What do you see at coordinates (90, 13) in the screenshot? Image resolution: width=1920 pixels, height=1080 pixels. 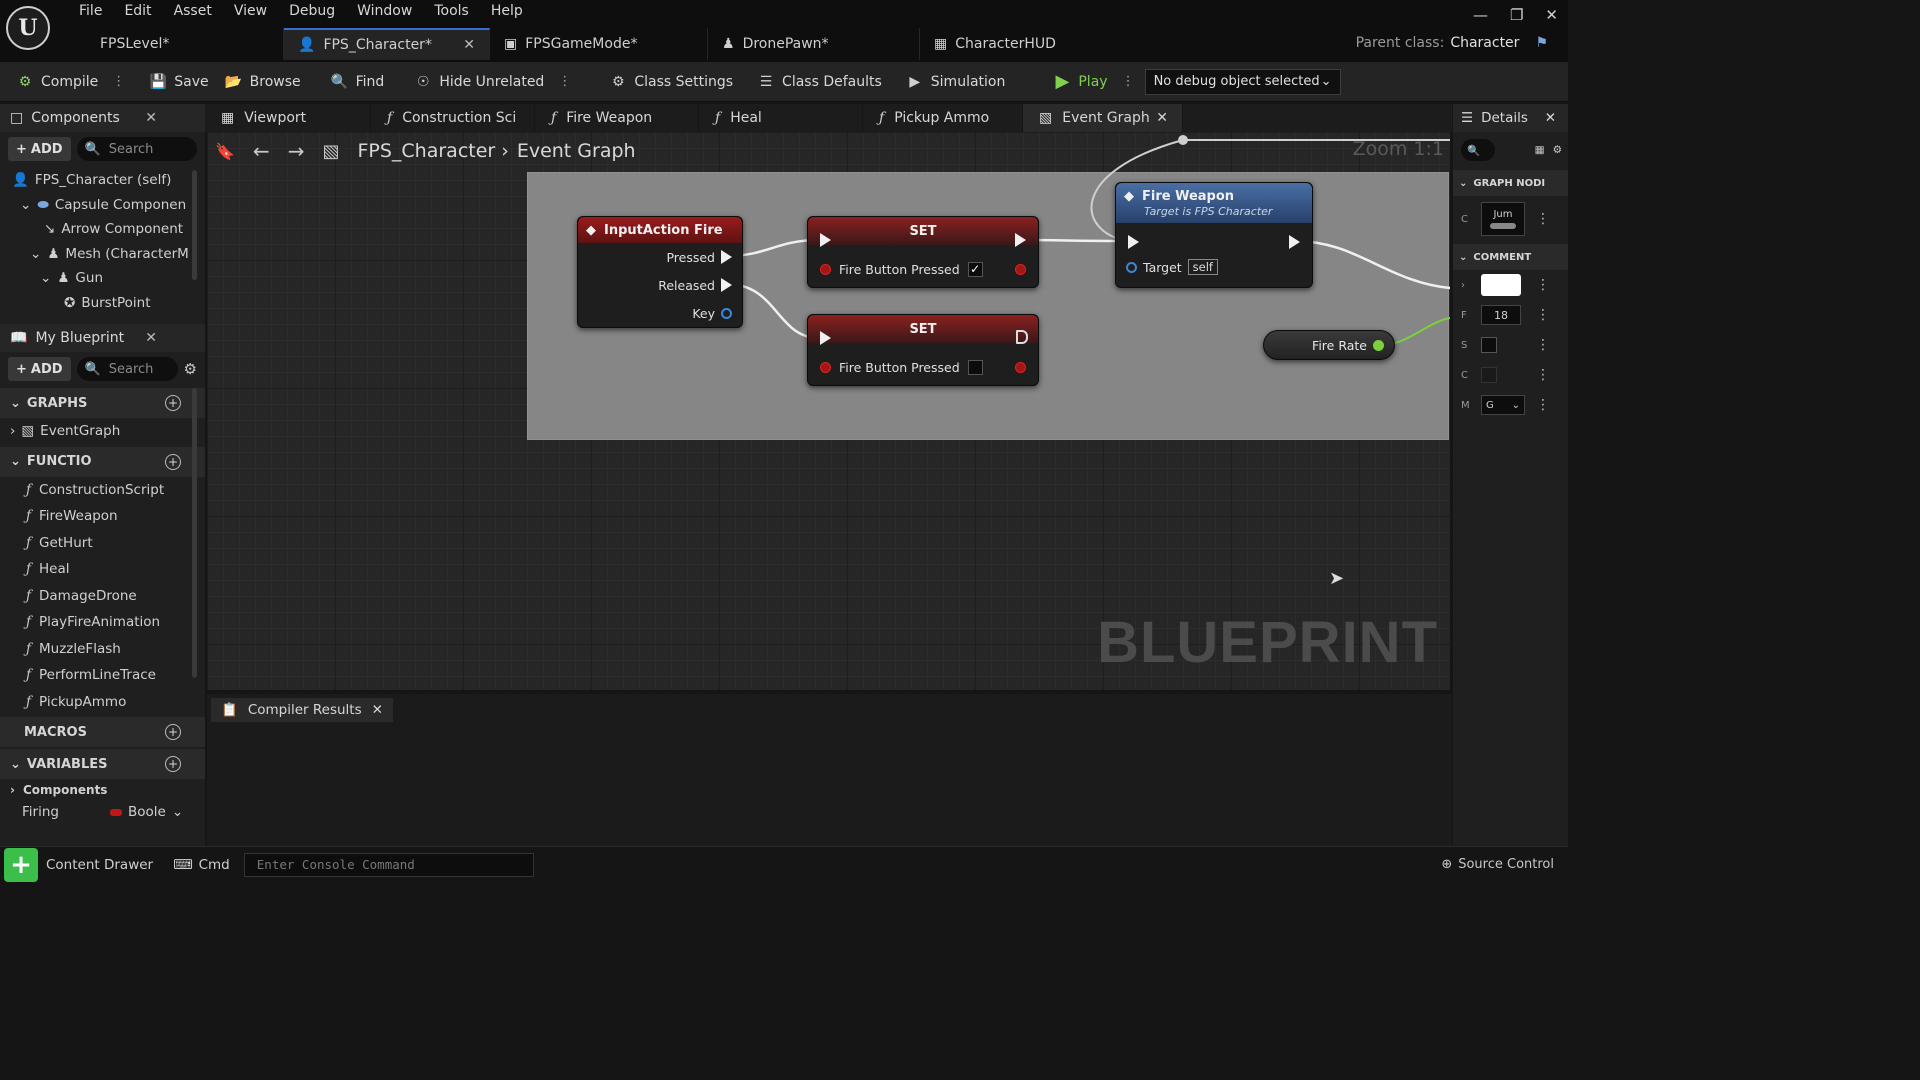 I see `menu-file: File` at bounding box center [90, 13].